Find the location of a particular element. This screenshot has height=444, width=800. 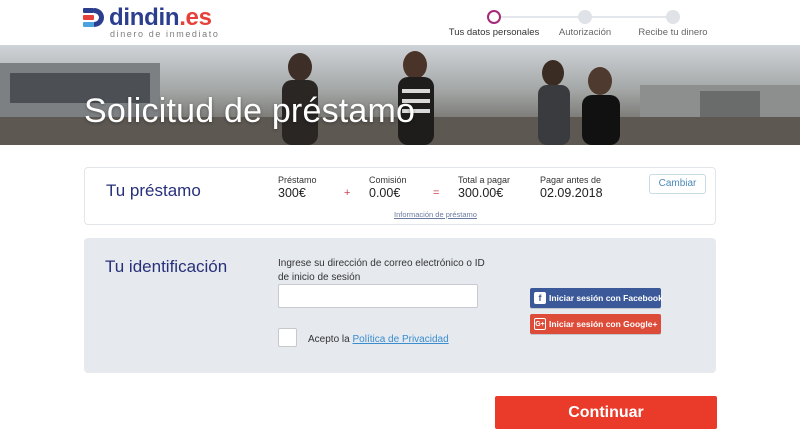

loan-fee: Comisión 0.00€ is located at coordinates (388, 187).